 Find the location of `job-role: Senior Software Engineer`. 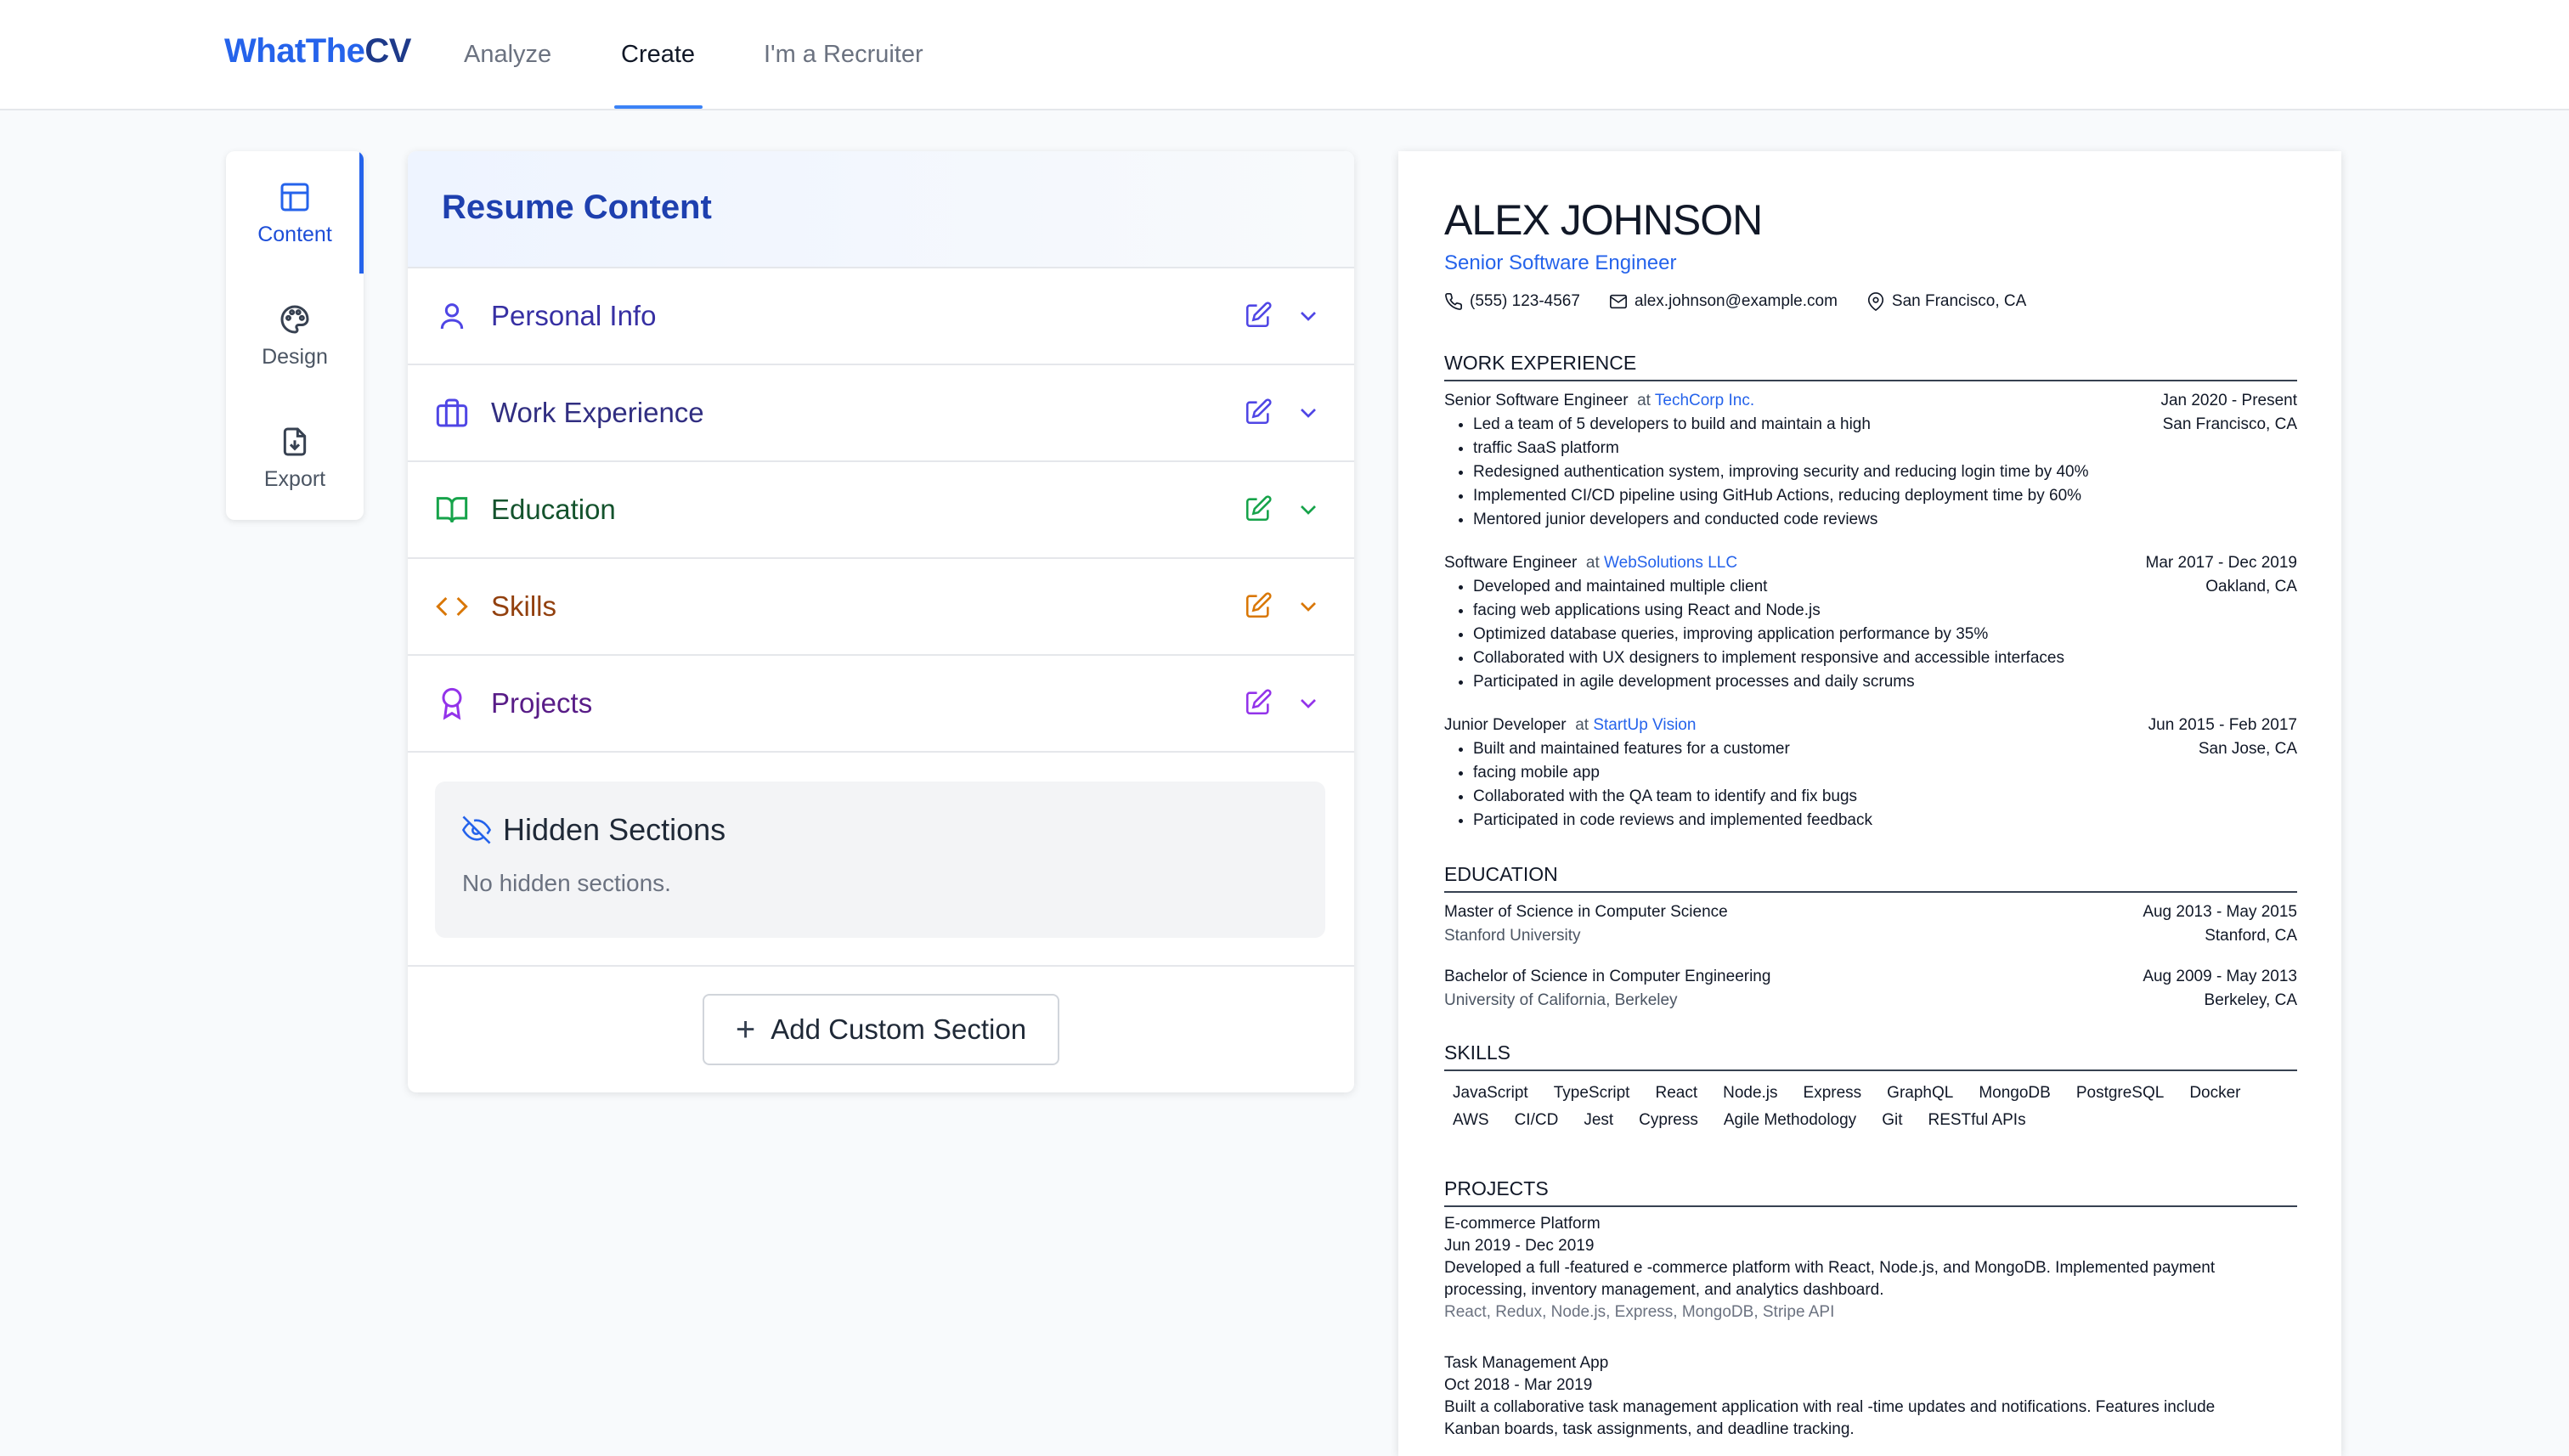

job-role: Senior Software Engineer is located at coordinates (1537, 401).